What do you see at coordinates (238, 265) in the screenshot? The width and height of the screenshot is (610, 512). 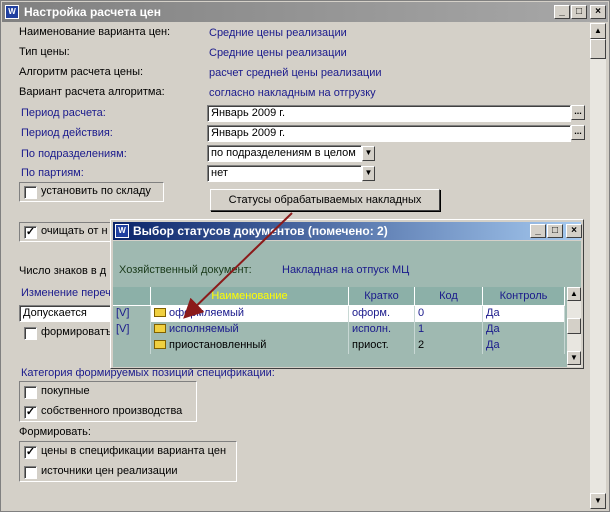 I see `annotation-arrow` at bounding box center [238, 265].